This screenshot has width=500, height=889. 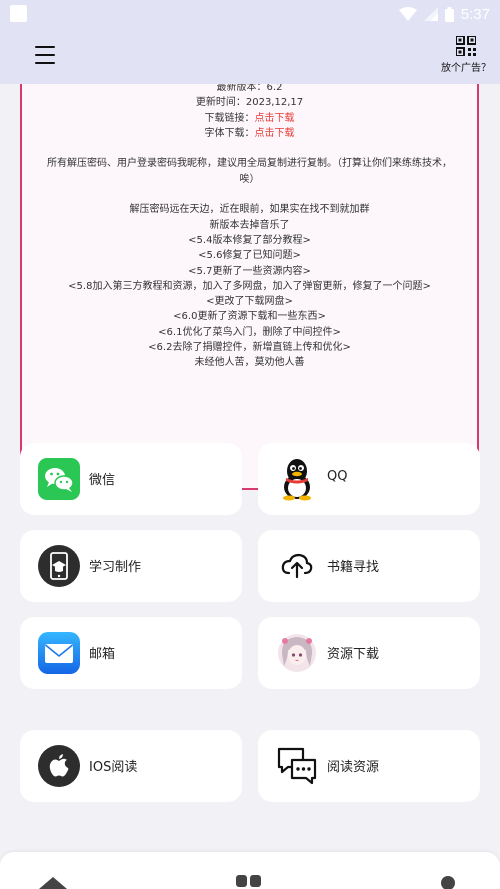 What do you see at coordinates (297, 766) in the screenshot?
I see `chat-bubbles-icon` at bounding box center [297, 766].